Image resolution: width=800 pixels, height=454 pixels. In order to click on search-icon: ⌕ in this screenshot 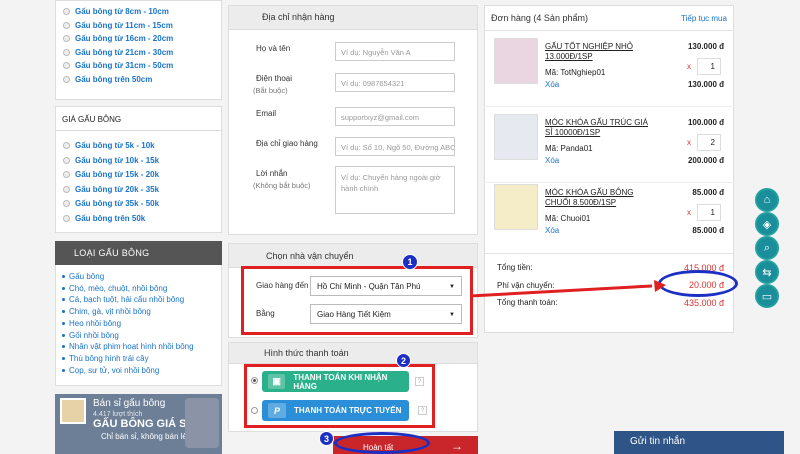, I will do `click(767, 248)`.